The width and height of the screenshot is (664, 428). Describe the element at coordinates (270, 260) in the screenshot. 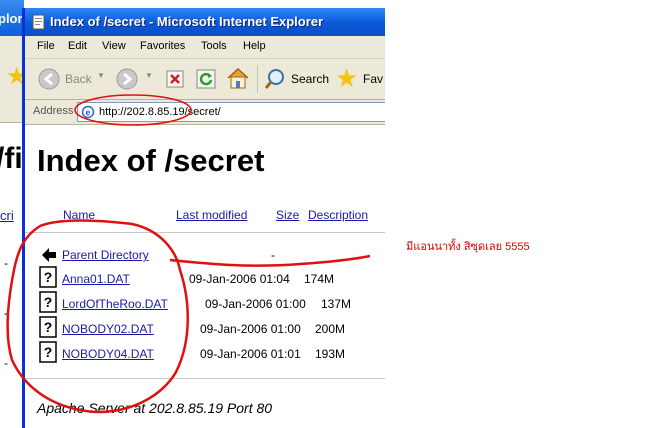

I see `pointer-line-annotation` at that location.